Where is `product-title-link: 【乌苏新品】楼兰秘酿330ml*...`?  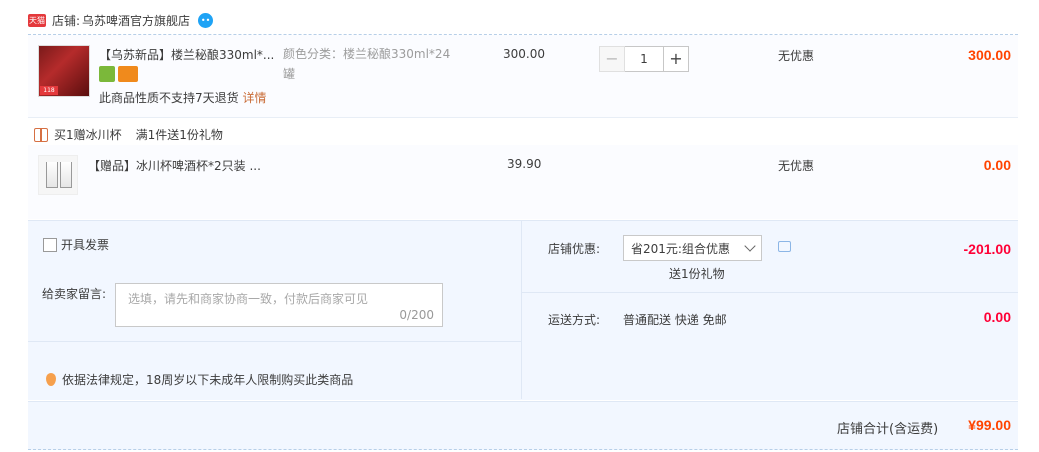 product-title-link: 【乌苏新品】楼兰秘酿330ml*... is located at coordinates (186, 54).